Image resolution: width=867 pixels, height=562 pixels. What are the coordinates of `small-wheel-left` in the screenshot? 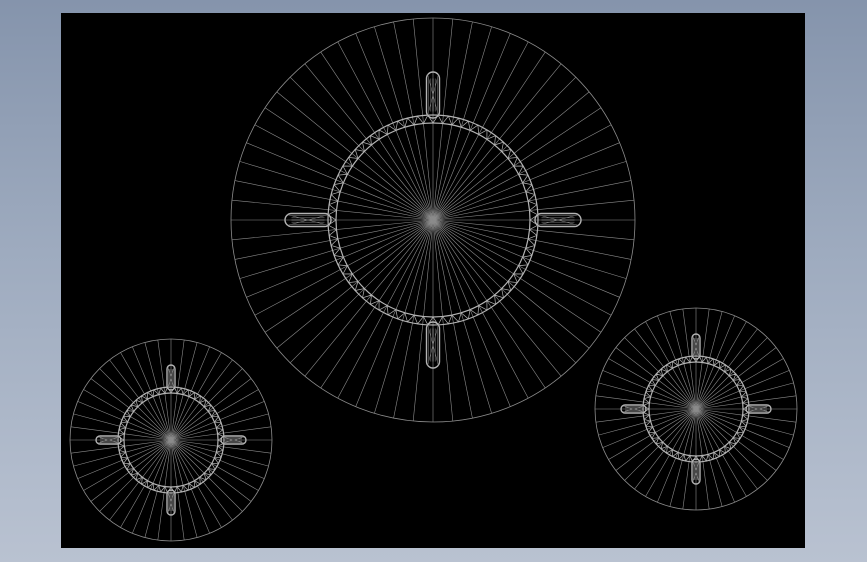 It's located at (171, 440).